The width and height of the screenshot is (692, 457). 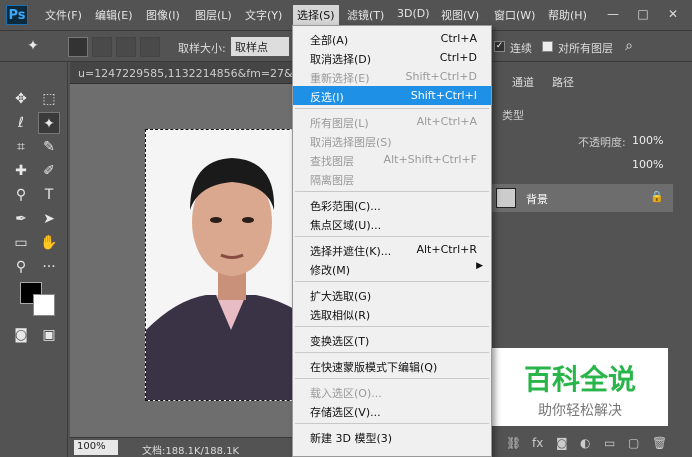 What do you see at coordinates (647, 164) in the screenshot?
I see `fill-value: 100%` at bounding box center [647, 164].